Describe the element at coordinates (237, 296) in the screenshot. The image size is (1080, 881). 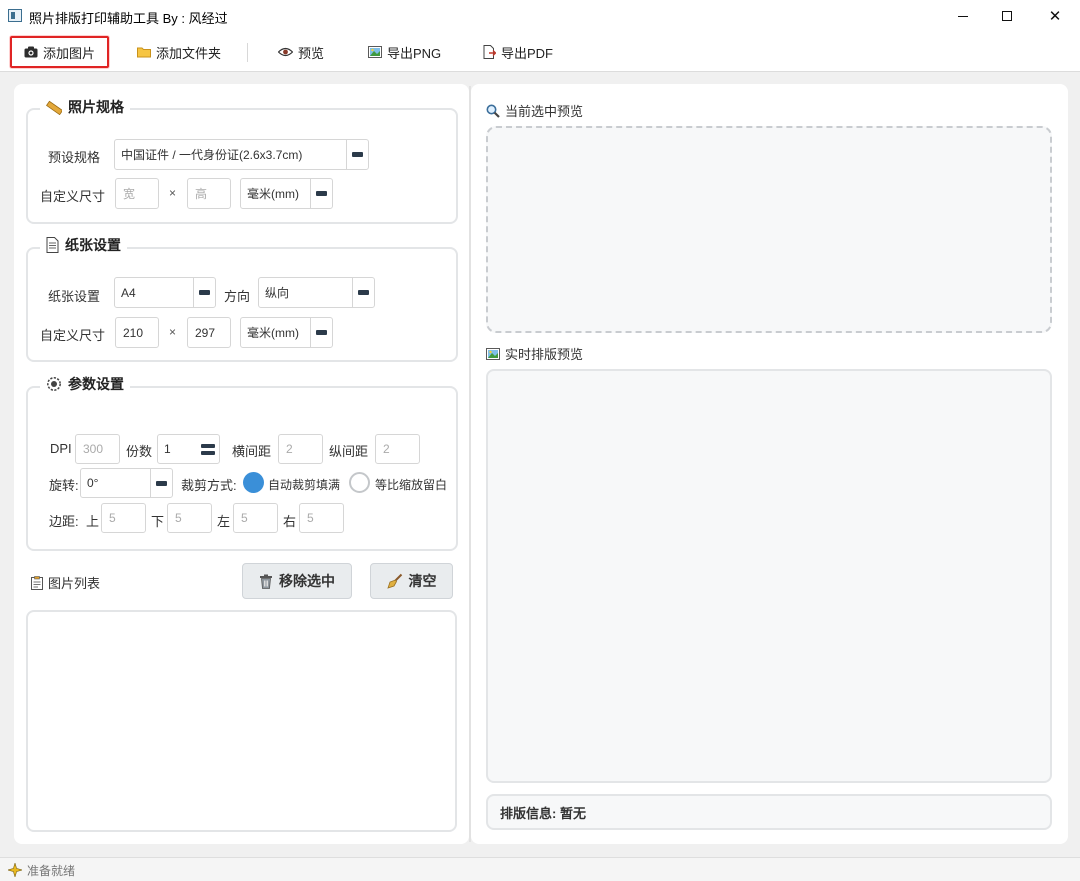
I see `orientation-label: 方向` at that location.